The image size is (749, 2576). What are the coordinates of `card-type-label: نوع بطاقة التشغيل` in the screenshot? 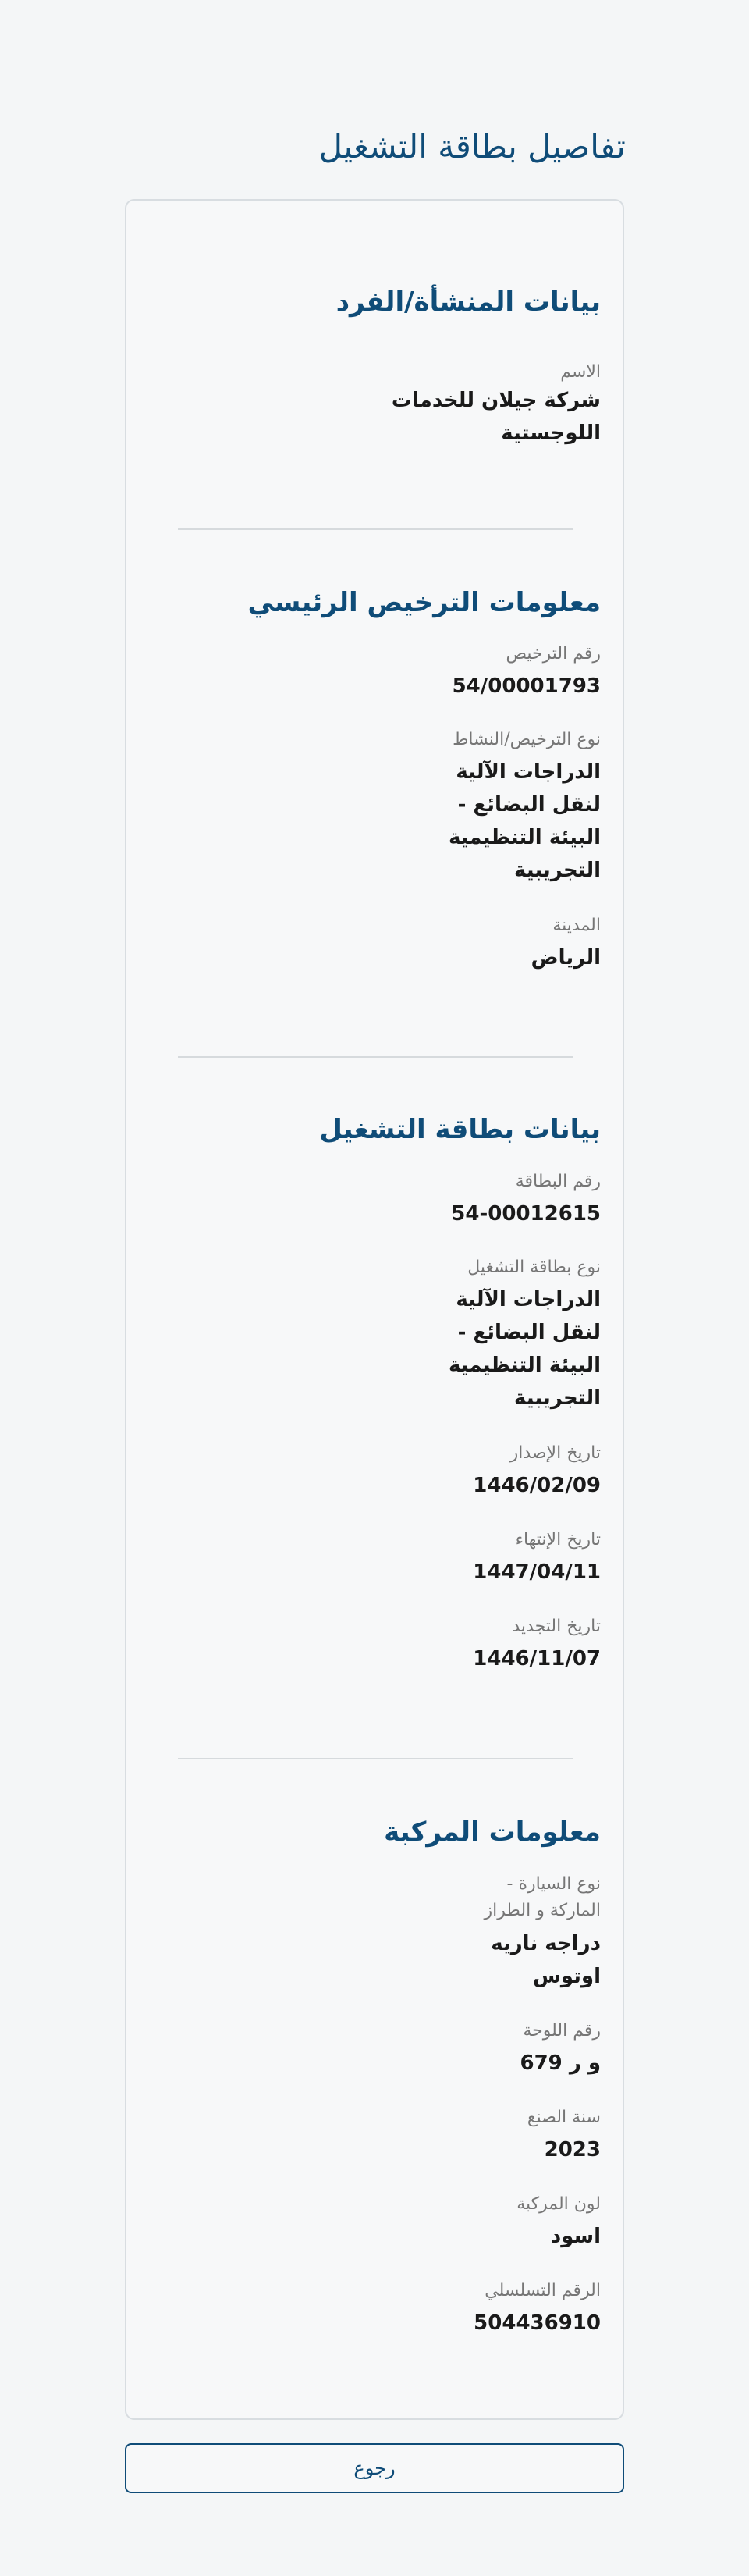 It's located at (534, 1267).